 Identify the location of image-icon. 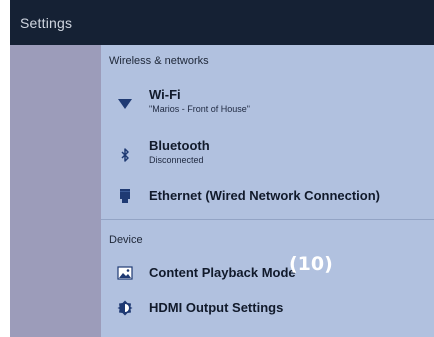
(125, 273).